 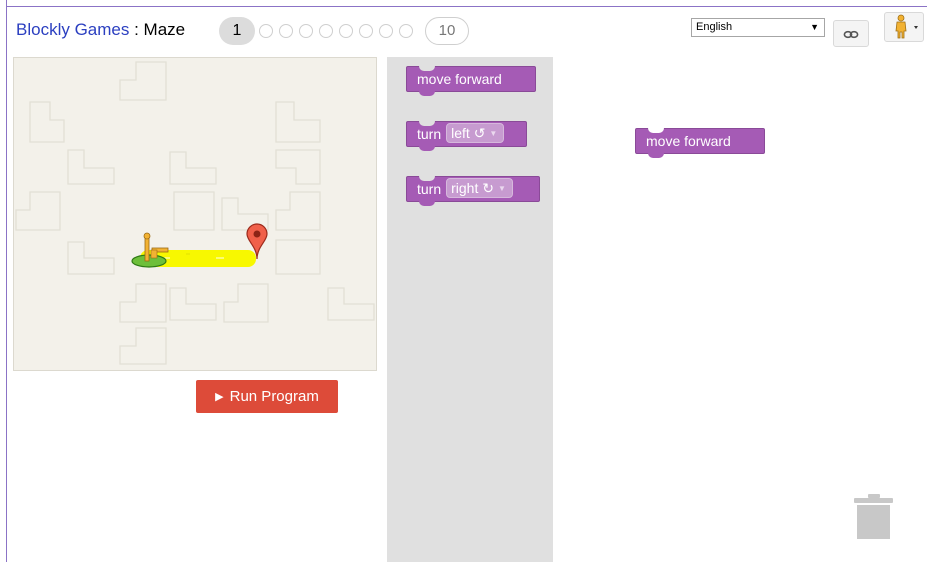 I want to click on run-program-button: ▶ Run Program, so click(x=267, y=396).